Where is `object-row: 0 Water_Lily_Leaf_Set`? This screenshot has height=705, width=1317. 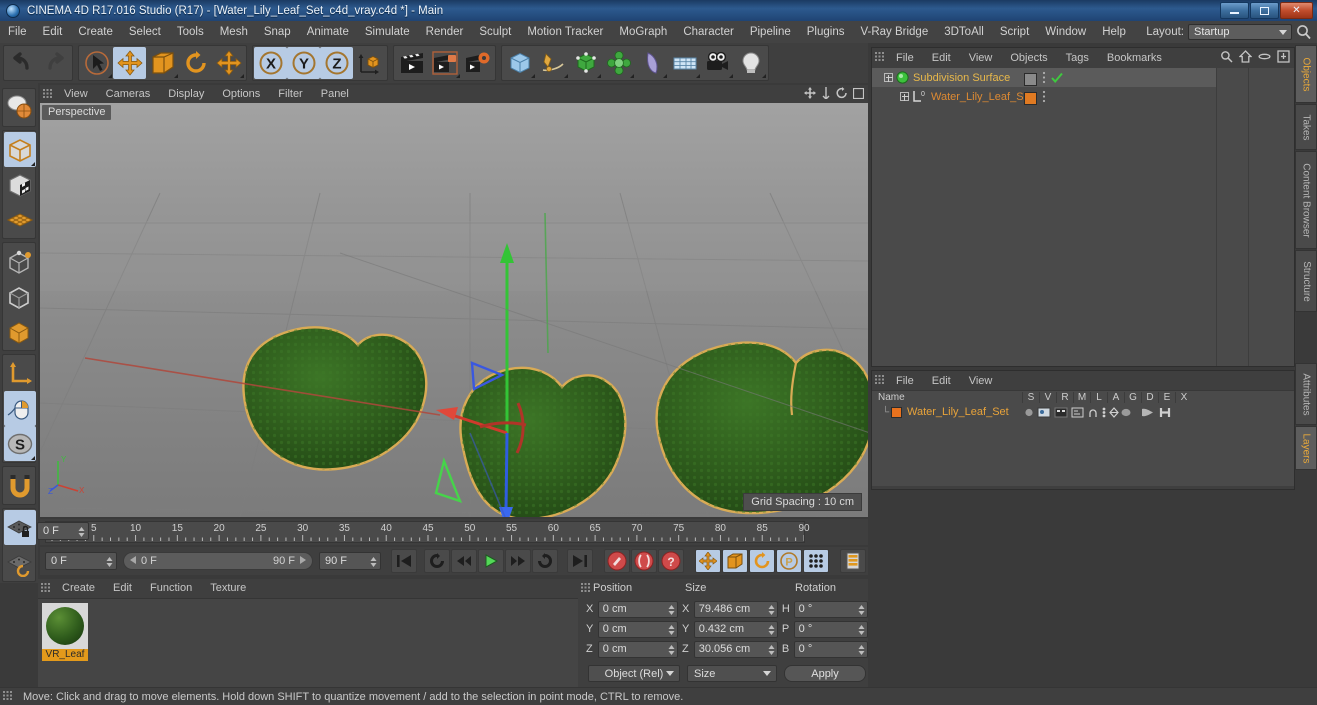
object-row: 0 Water_Lily_Leaf_Set is located at coordinates (1044, 96).